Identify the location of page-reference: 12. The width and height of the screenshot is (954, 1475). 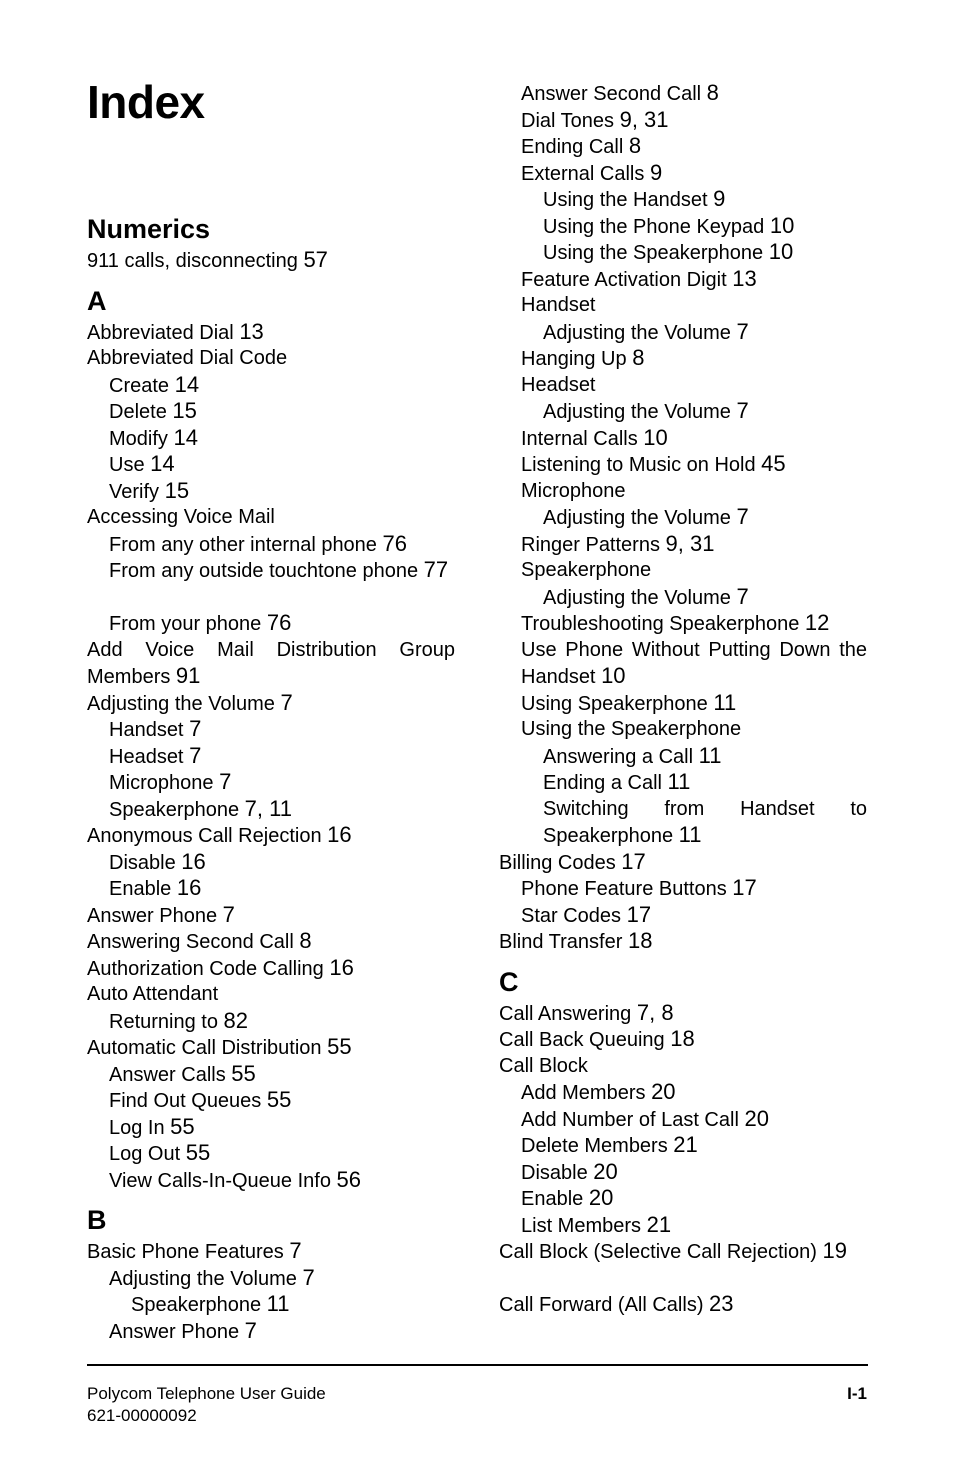
(817, 622).